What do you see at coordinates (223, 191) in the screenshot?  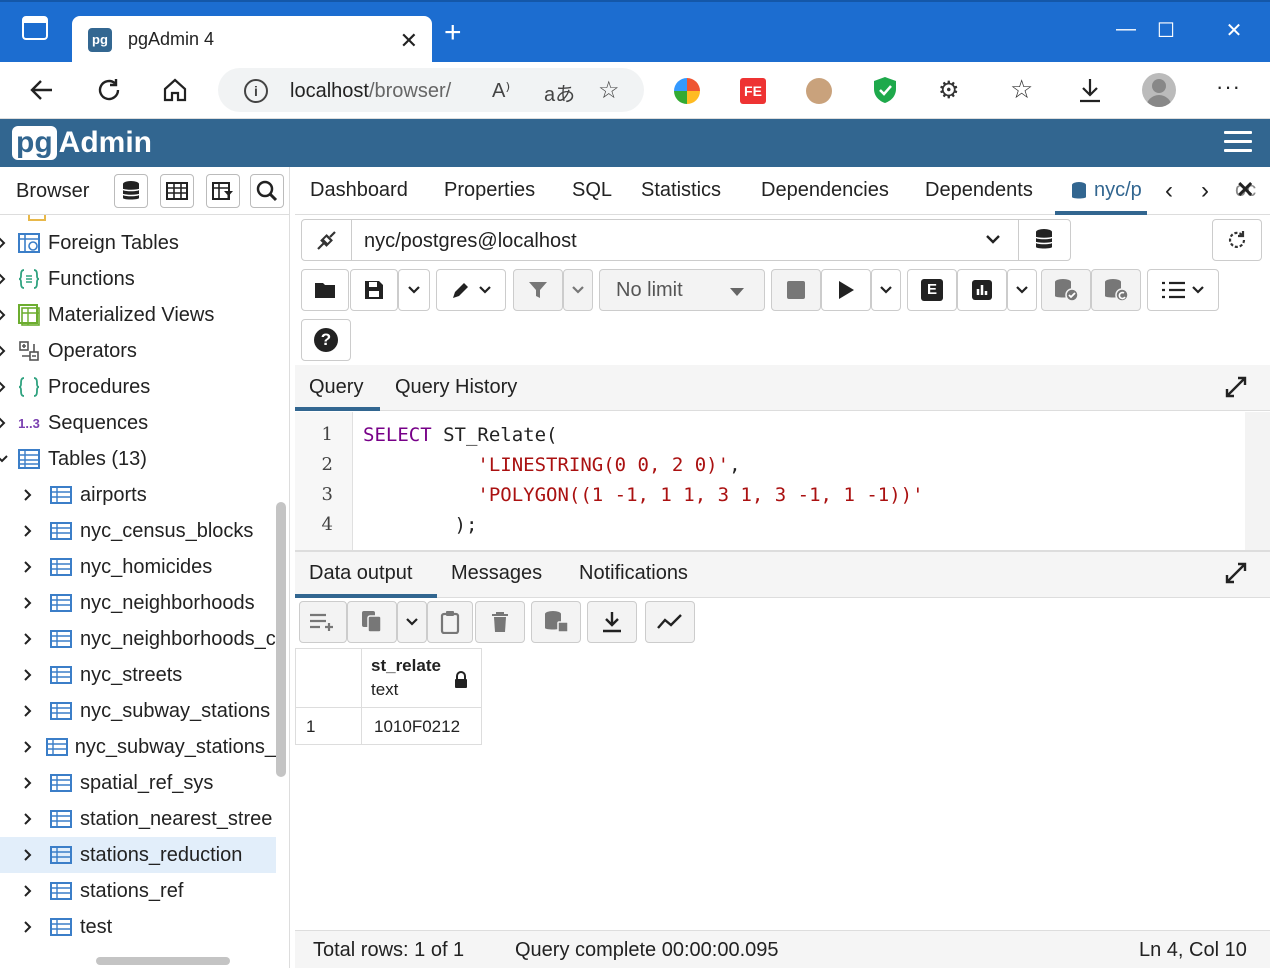 I see `filtered-rows-button` at bounding box center [223, 191].